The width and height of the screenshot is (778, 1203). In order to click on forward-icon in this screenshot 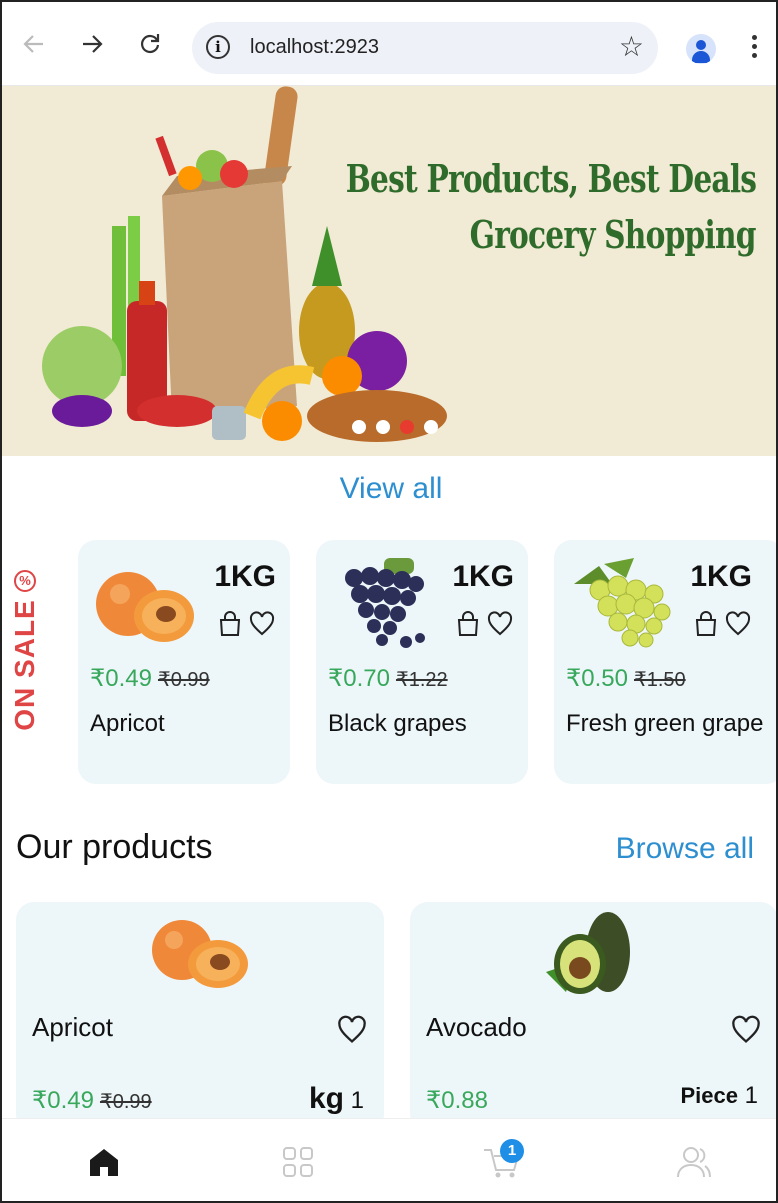, I will do `click(92, 44)`.